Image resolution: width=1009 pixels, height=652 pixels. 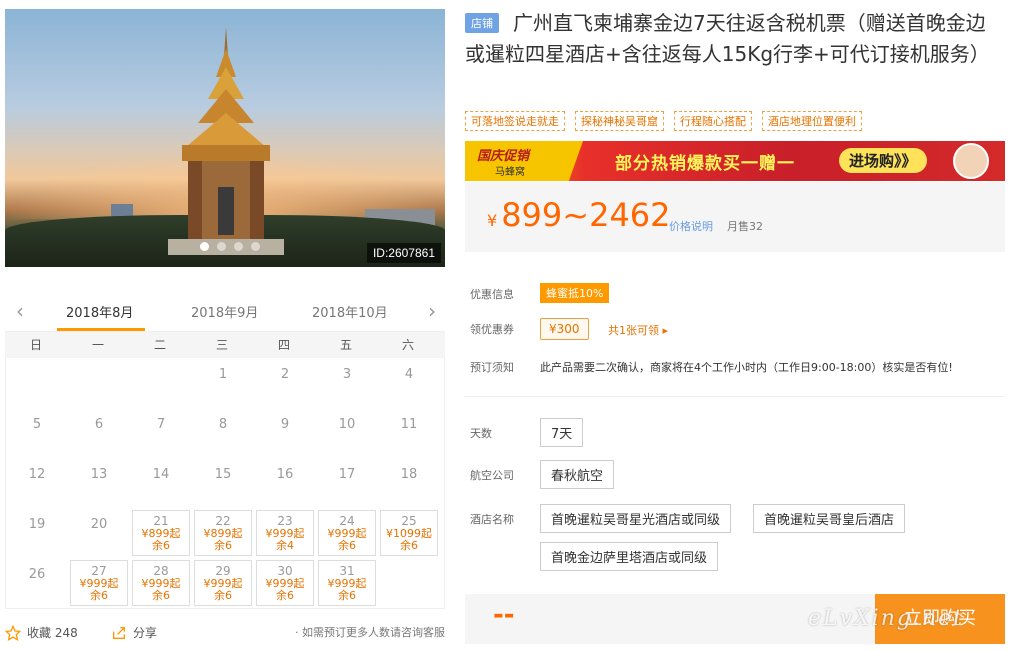 What do you see at coordinates (285, 521) in the screenshot?
I see `day-number: 23` at bounding box center [285, 521].